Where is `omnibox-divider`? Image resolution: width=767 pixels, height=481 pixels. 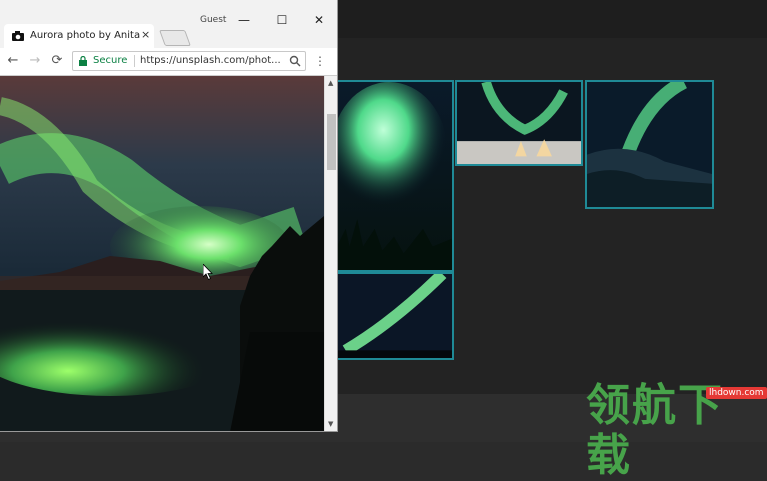 omnibox-divider is located at coordinates (134, 61).